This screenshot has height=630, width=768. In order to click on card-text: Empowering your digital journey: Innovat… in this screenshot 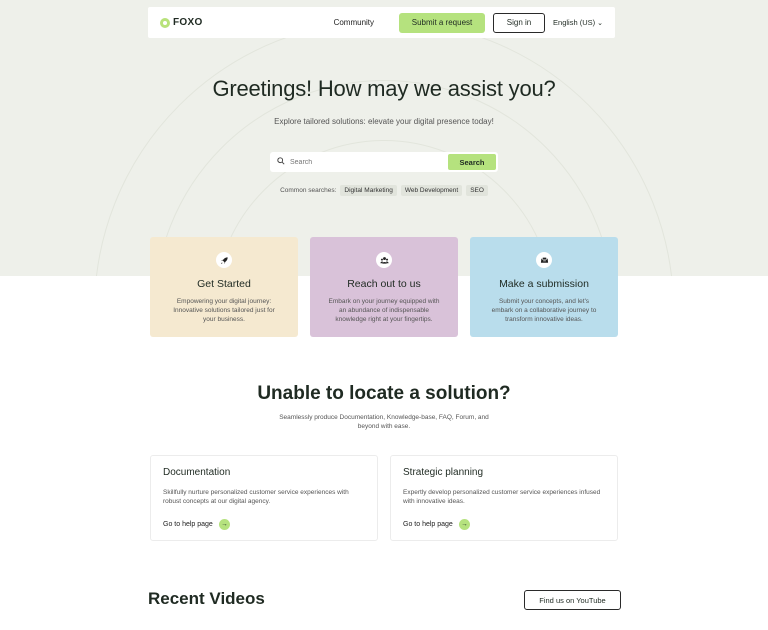, I will do `click(224, 310)`.